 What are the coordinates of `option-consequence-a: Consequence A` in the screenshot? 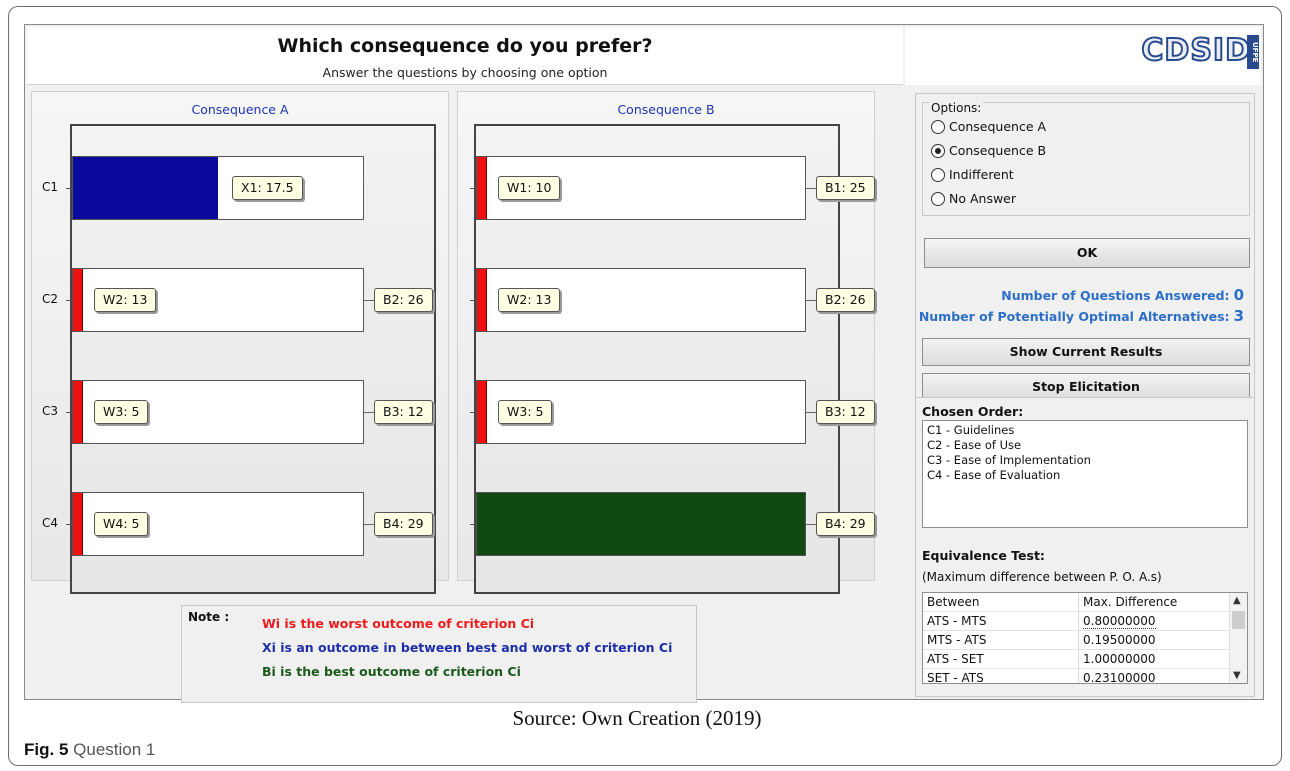 It's located at (988, 126).